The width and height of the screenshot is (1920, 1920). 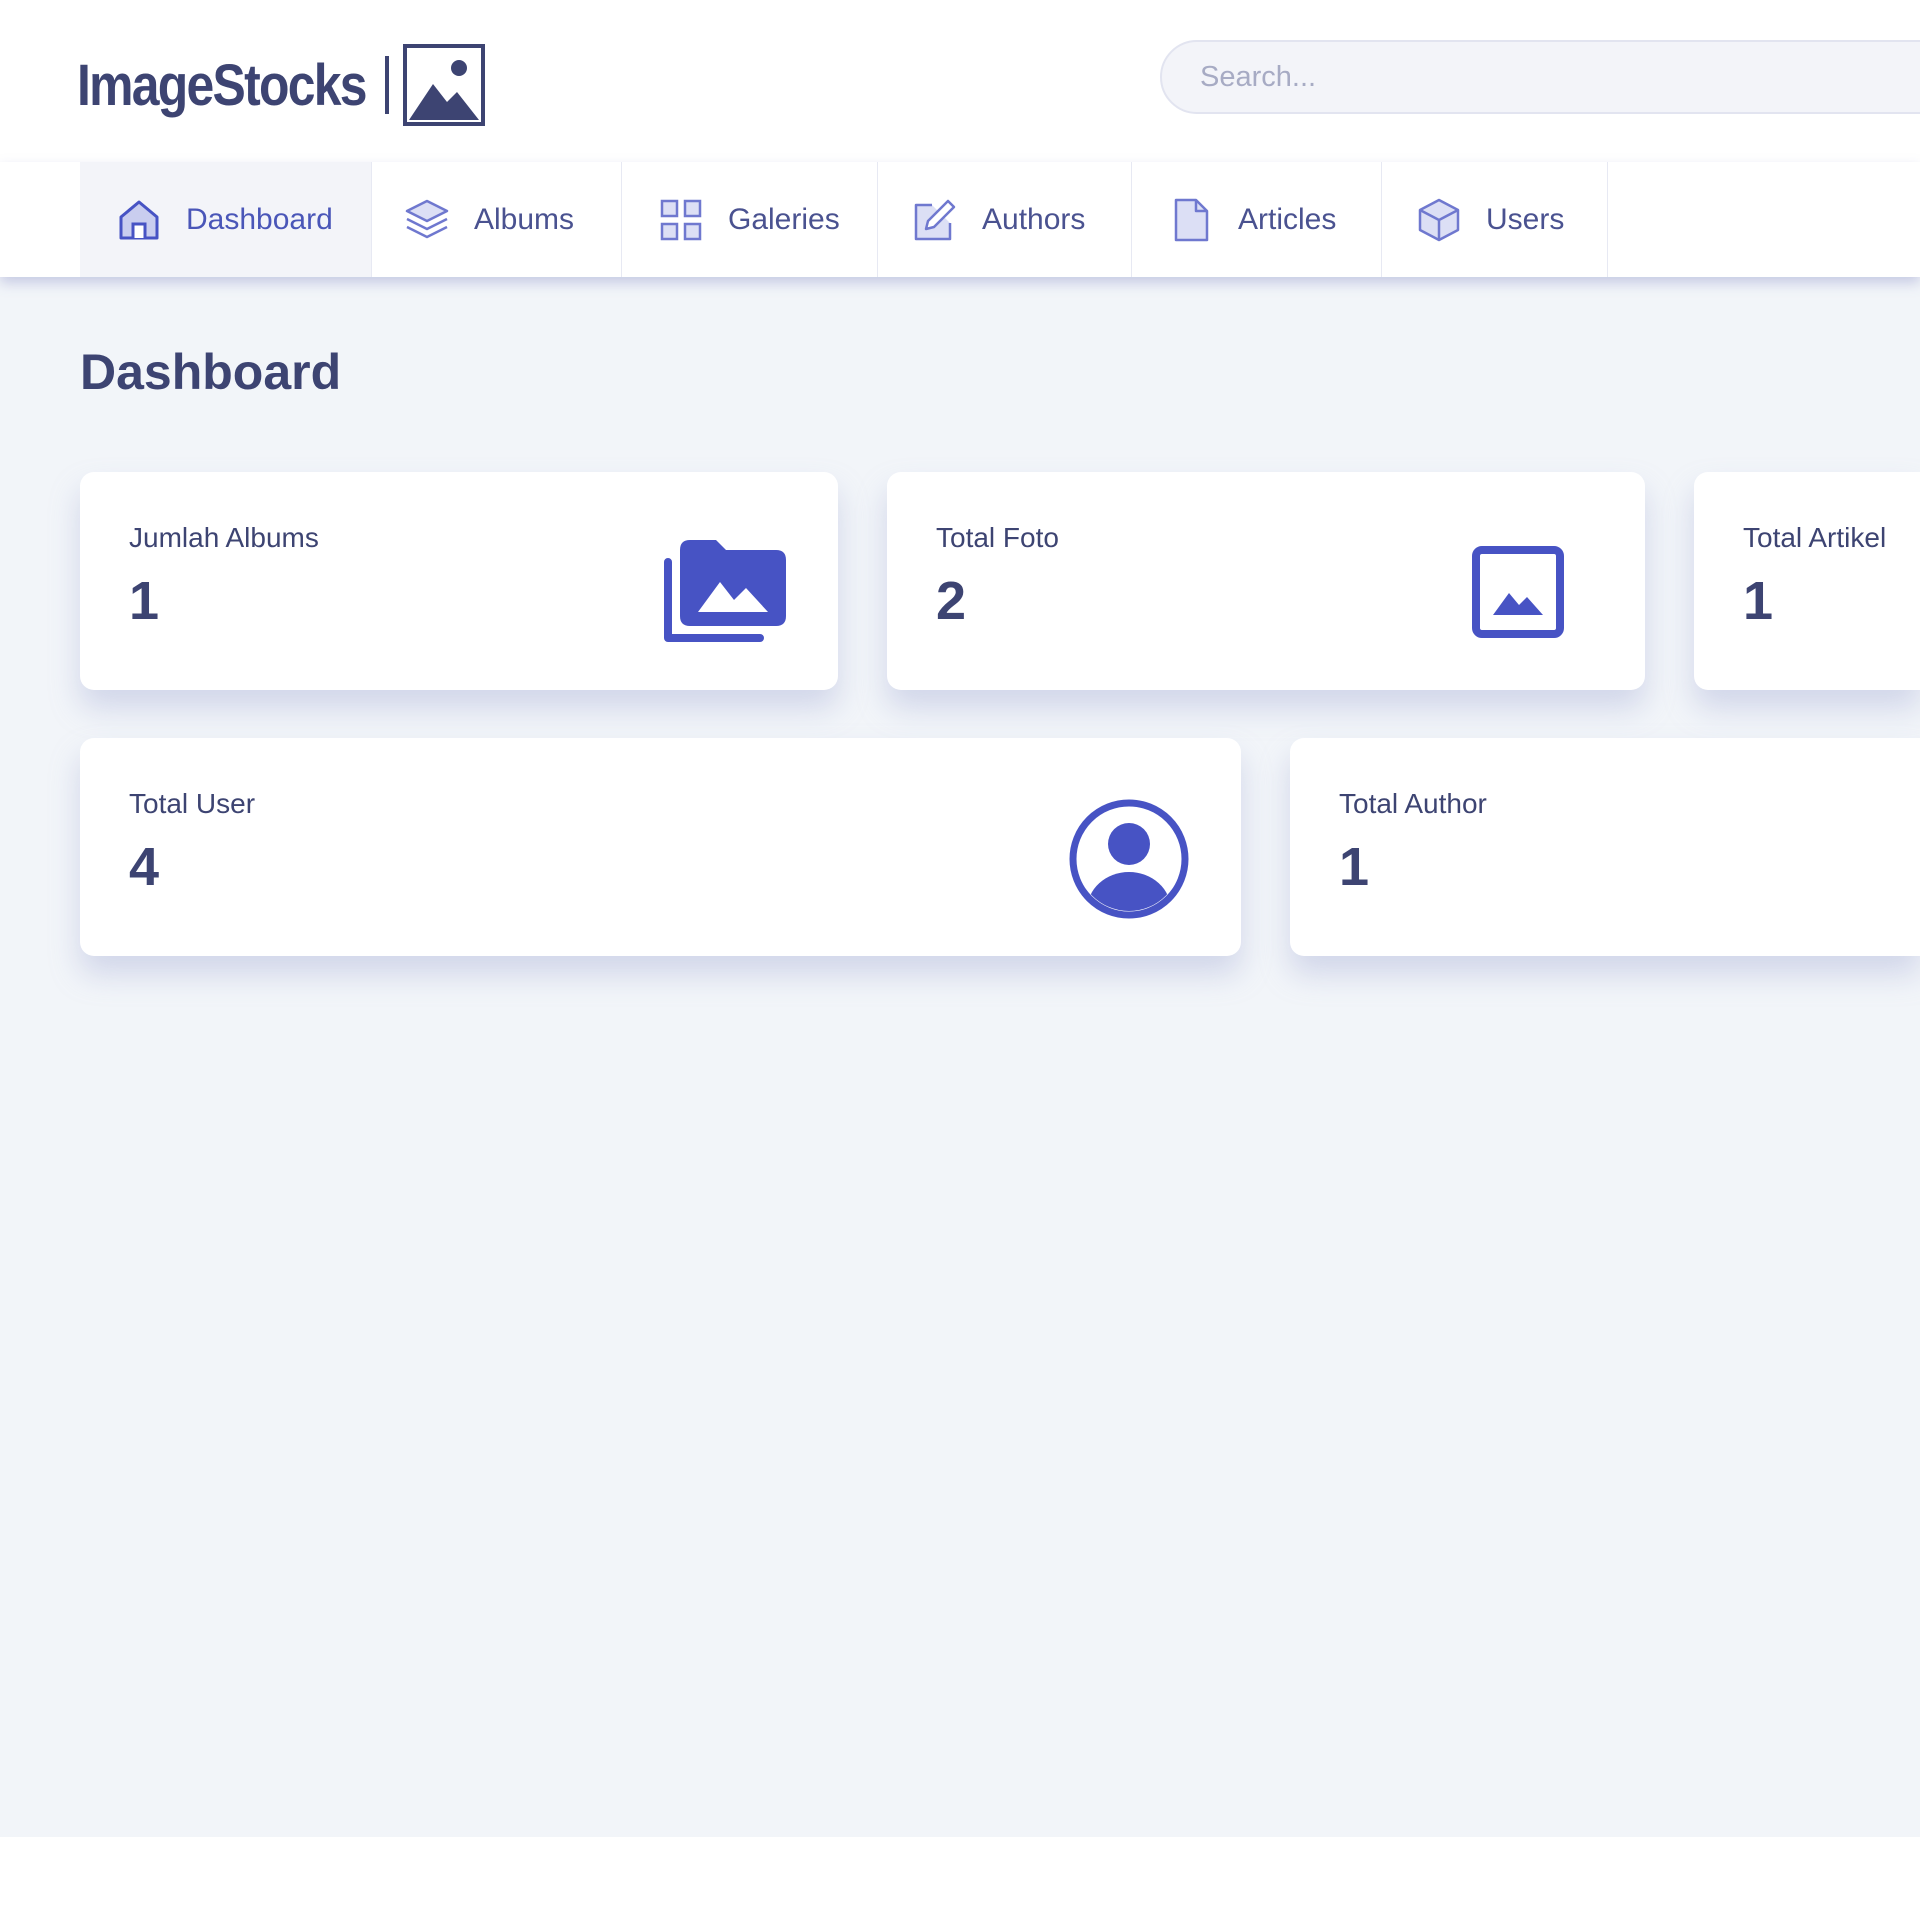 I want to click on stat-card-author: Total Author 1, so click(x=1605, y=847).